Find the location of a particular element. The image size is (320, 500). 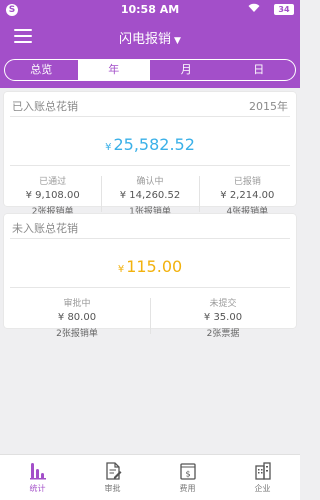

year-label: 2015年 is located at coordinates (268, 106).